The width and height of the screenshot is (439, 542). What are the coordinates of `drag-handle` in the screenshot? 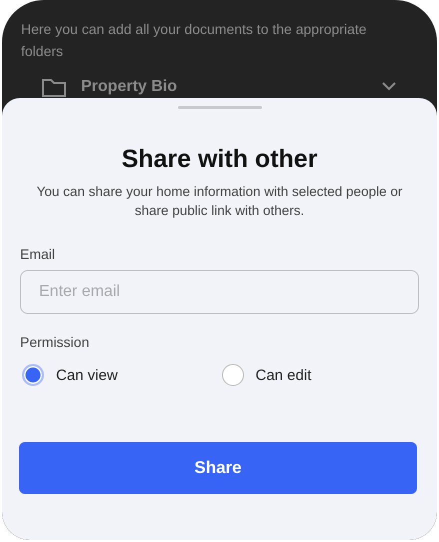 It's located at (220, 107).